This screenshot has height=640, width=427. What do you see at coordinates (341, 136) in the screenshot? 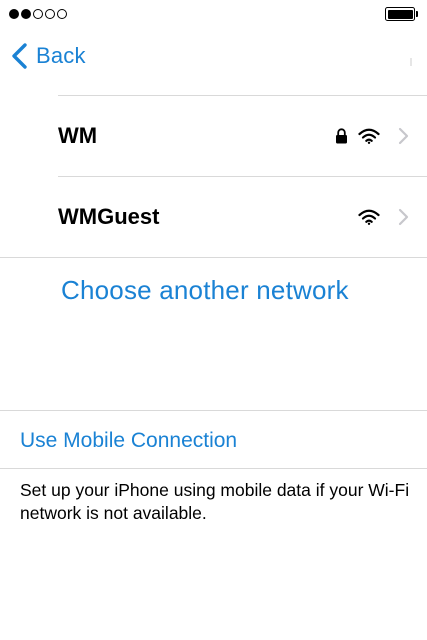
I see `lock-icon` at bounding box center [341, 136].